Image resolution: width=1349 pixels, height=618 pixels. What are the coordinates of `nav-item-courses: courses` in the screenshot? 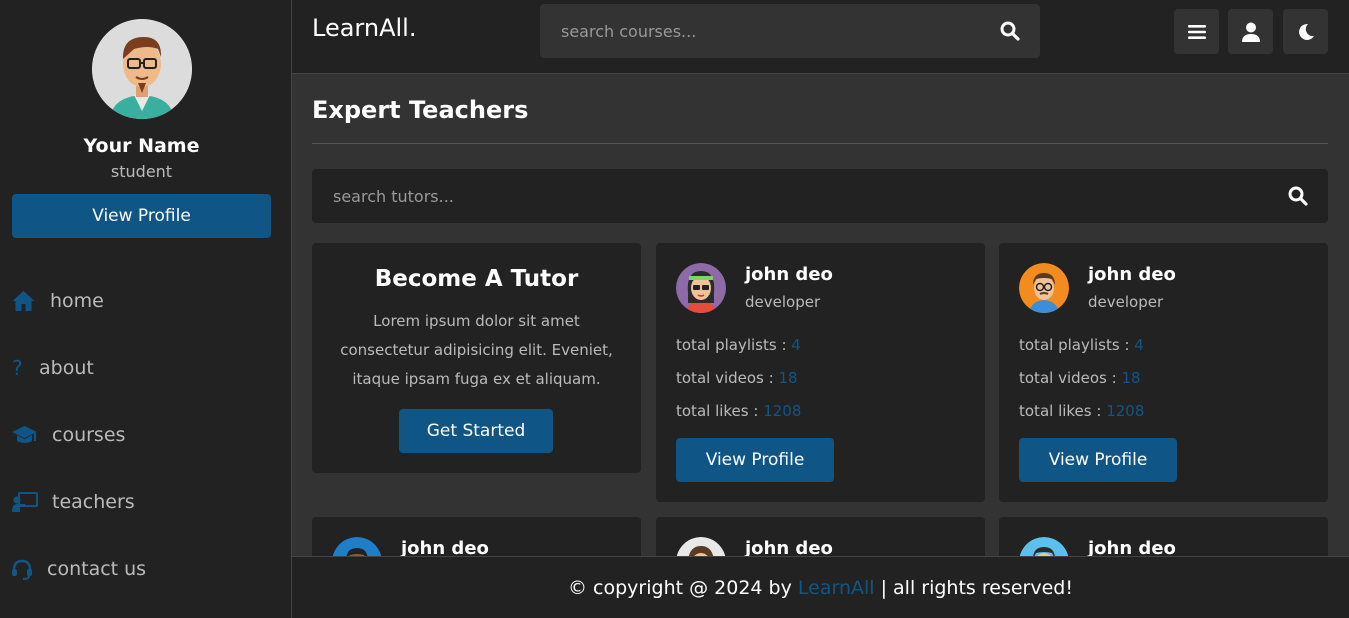 It's located at (68, 435).